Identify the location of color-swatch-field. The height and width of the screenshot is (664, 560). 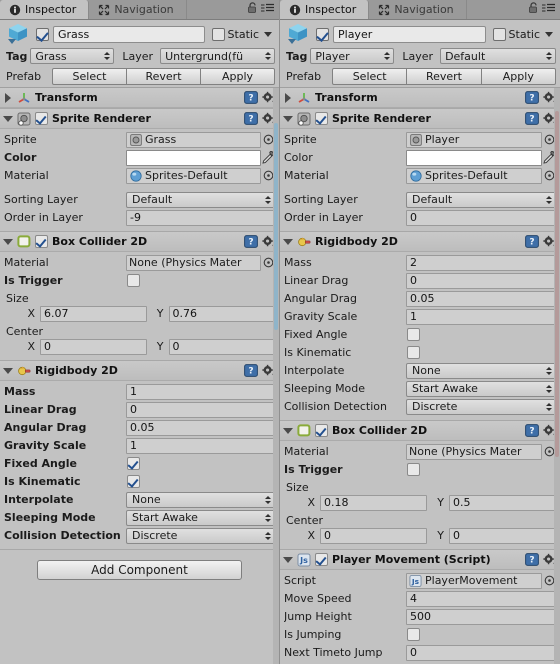
(193, 157).